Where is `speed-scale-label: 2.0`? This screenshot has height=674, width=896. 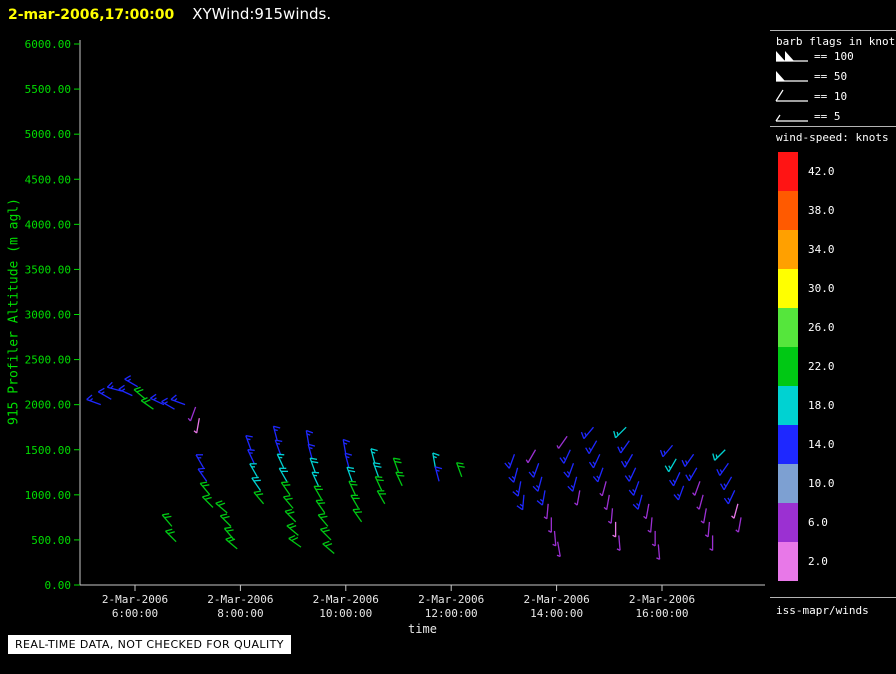 speed-scale-label: 2.0 is located at coordinates (818, 561).